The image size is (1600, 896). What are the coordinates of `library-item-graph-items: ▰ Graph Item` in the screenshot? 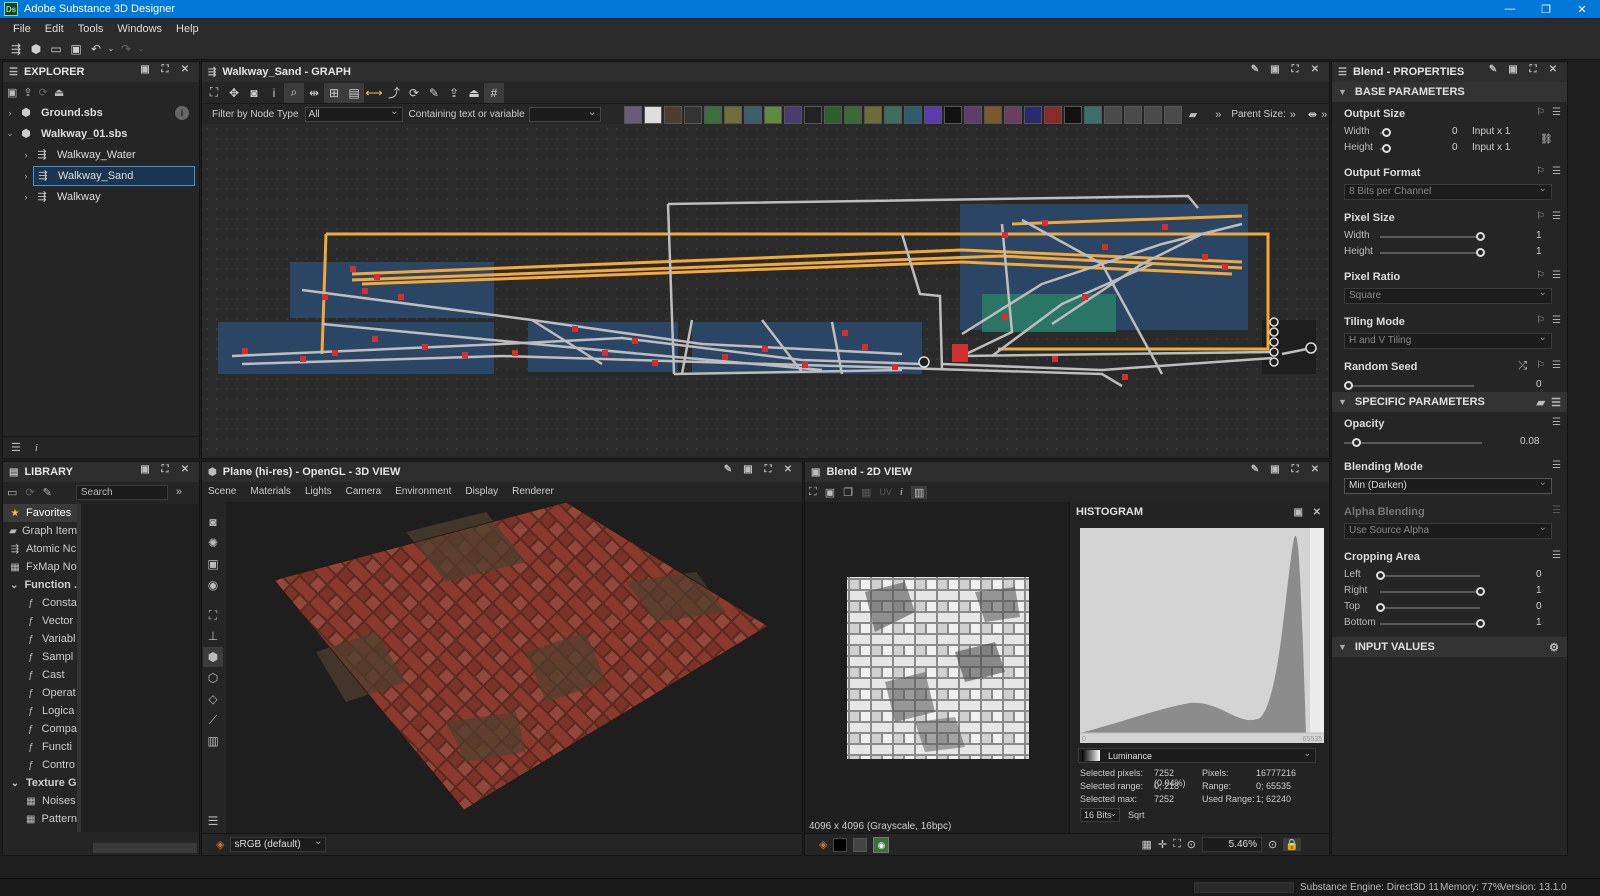 It's located at (40, 531).